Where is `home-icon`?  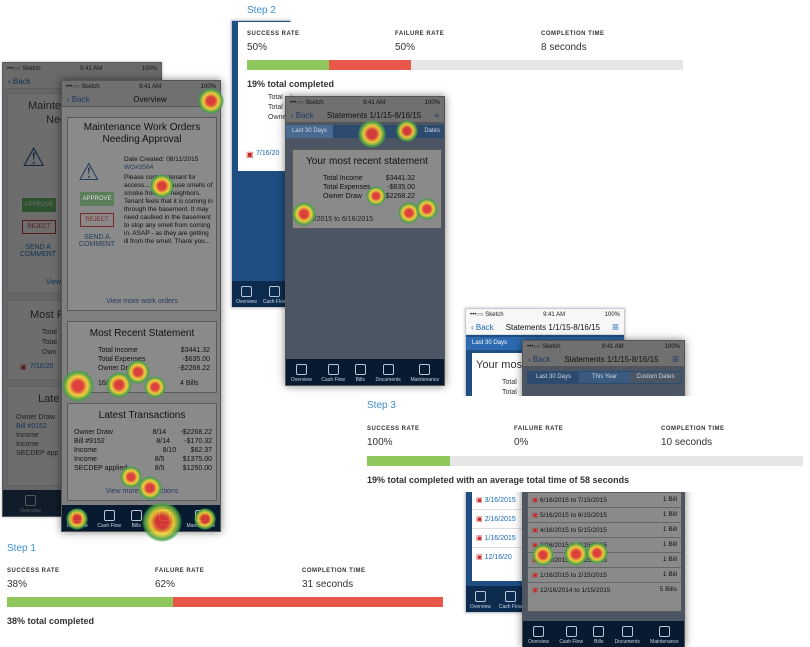 home-icon is located at coordinates (301, 369).